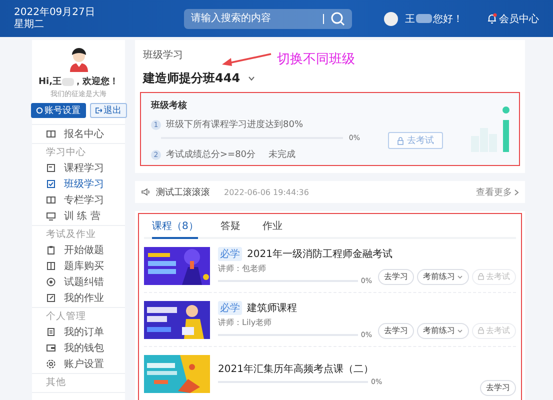 This screenshot has height=400, width=553. I want to click on course-title: 建筑师课程, so click(272, 307).